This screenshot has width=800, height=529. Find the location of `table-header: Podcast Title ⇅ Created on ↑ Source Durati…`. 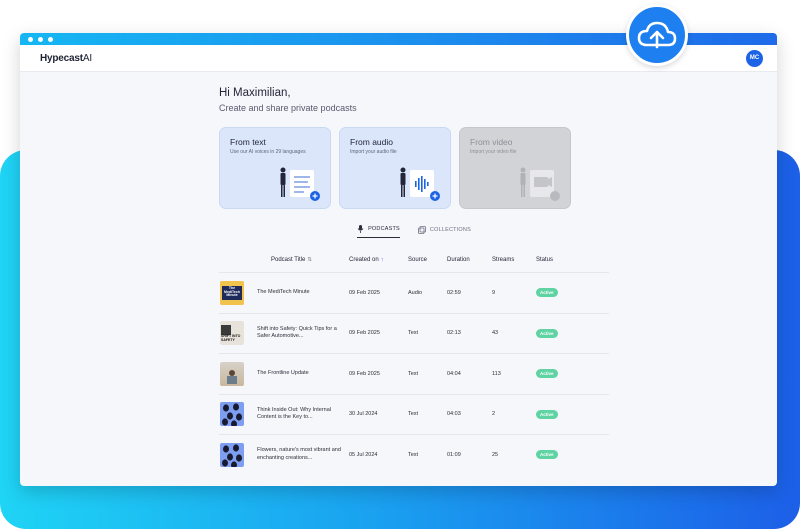

table-header: Podcast Title ⇅ Created on ↑ Source Durati… is located at coordinates (414, 260).